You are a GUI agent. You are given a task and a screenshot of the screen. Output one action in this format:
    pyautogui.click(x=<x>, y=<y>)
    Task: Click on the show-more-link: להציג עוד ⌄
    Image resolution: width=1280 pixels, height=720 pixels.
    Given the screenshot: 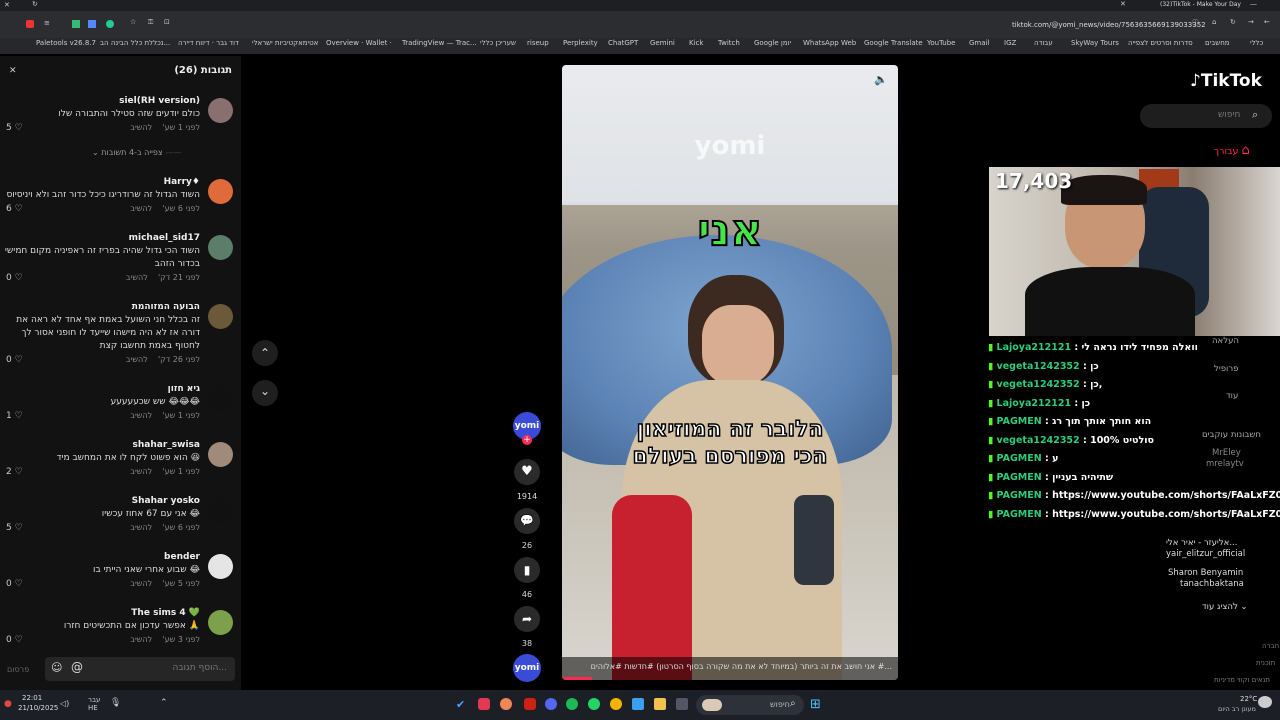 What is the action you would take?
    pyautogui.click(x=1225, y=607)
    